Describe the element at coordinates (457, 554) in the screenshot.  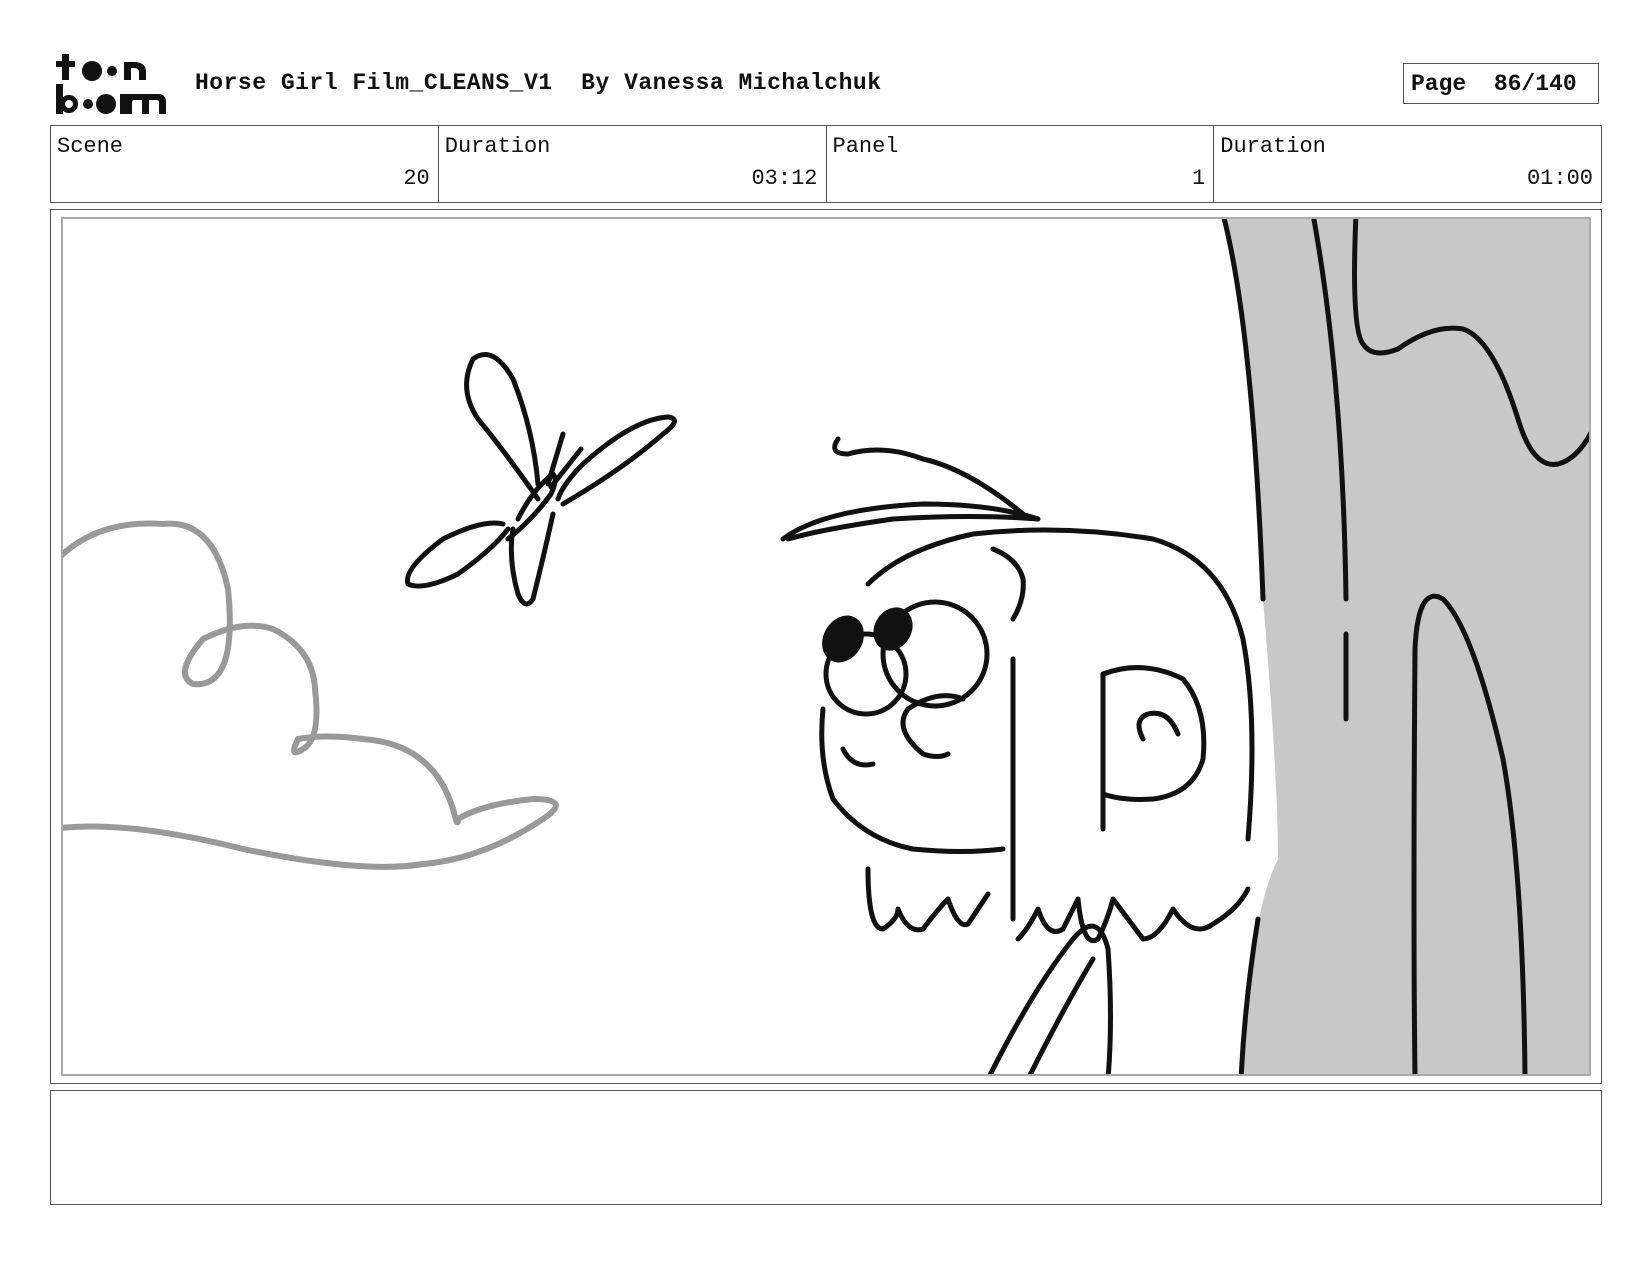
I see `butterfly-wing-lower-left` at that location.